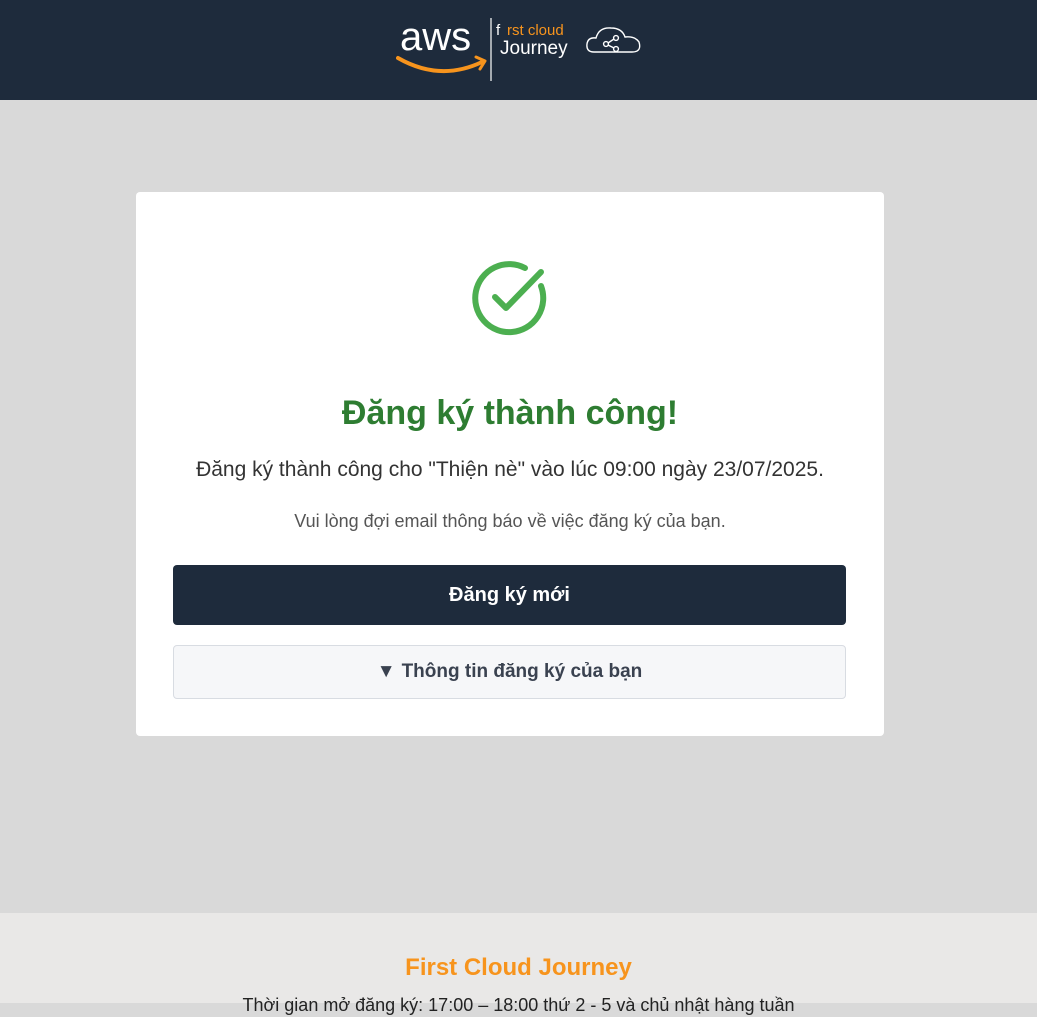 This screenshot has height=1017, width=1037. Describe the element at coordinates (509, 298) in the screenshot. I see `check-circle-icon` at that location.